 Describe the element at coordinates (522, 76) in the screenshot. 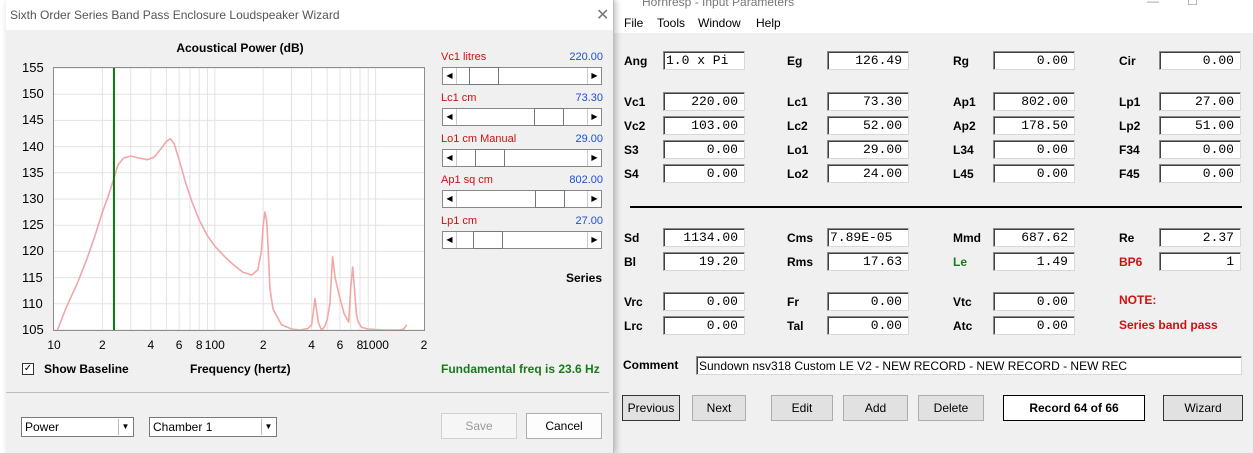

I see `slider-scrollbar-0: ◀ ▶` at that location.